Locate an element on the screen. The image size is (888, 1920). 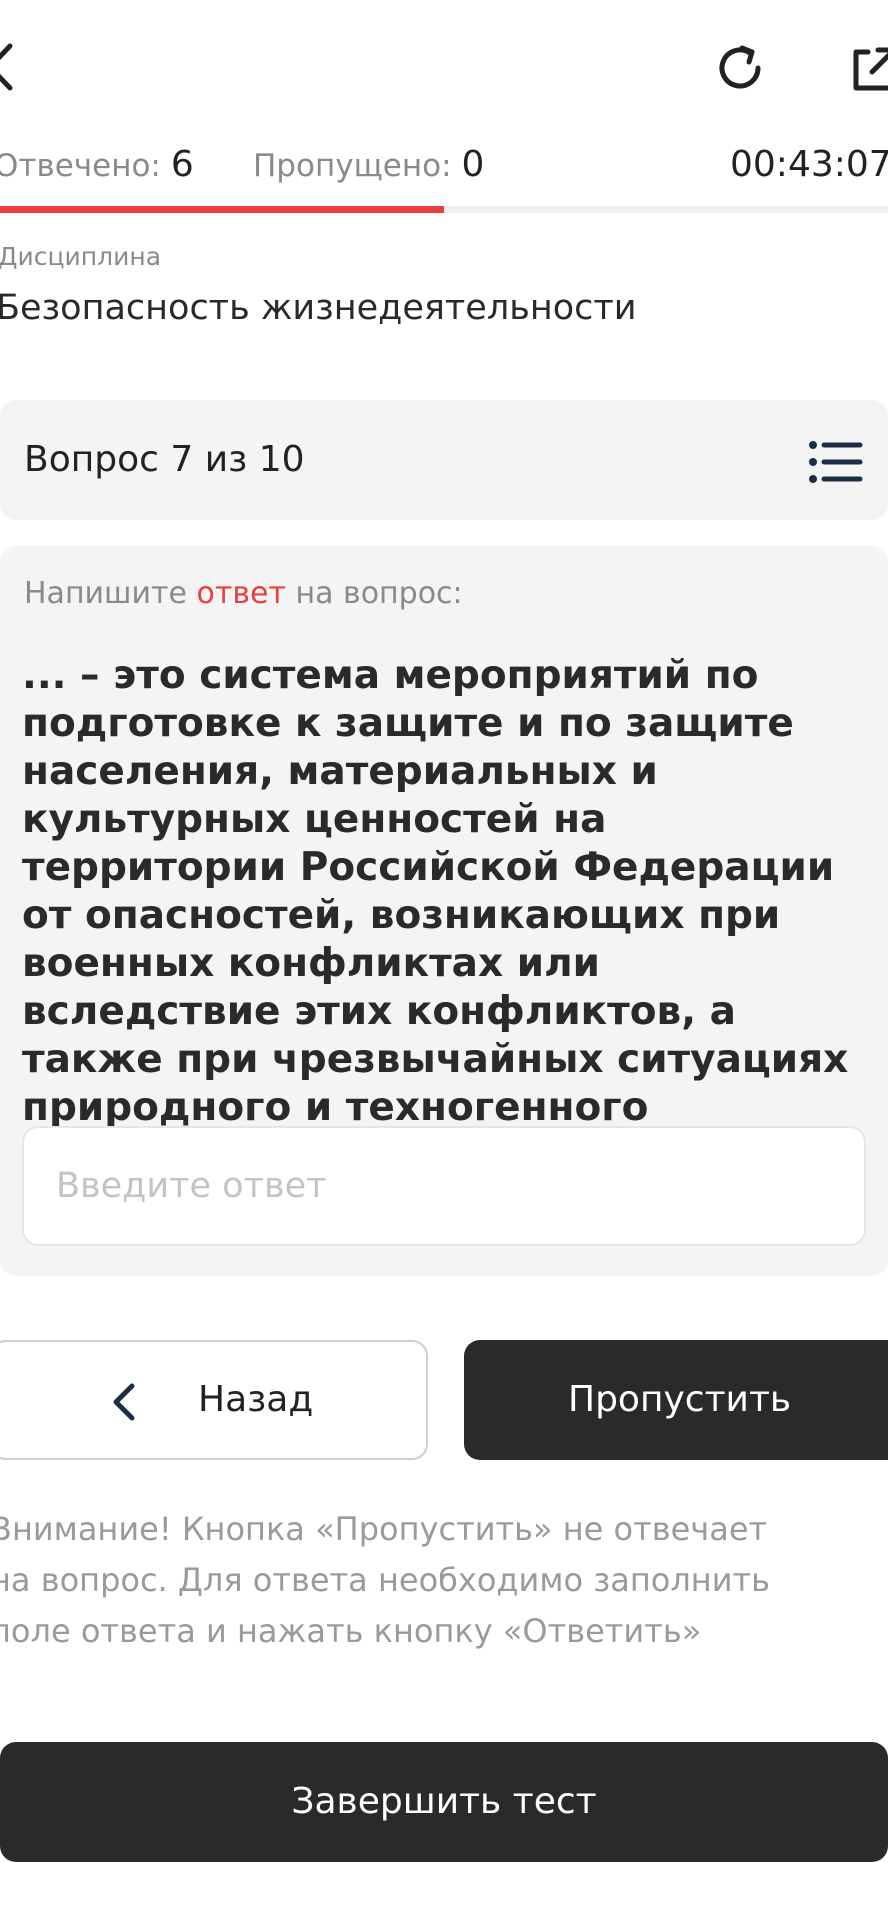
top-bar is located at coordinates (444, 65).